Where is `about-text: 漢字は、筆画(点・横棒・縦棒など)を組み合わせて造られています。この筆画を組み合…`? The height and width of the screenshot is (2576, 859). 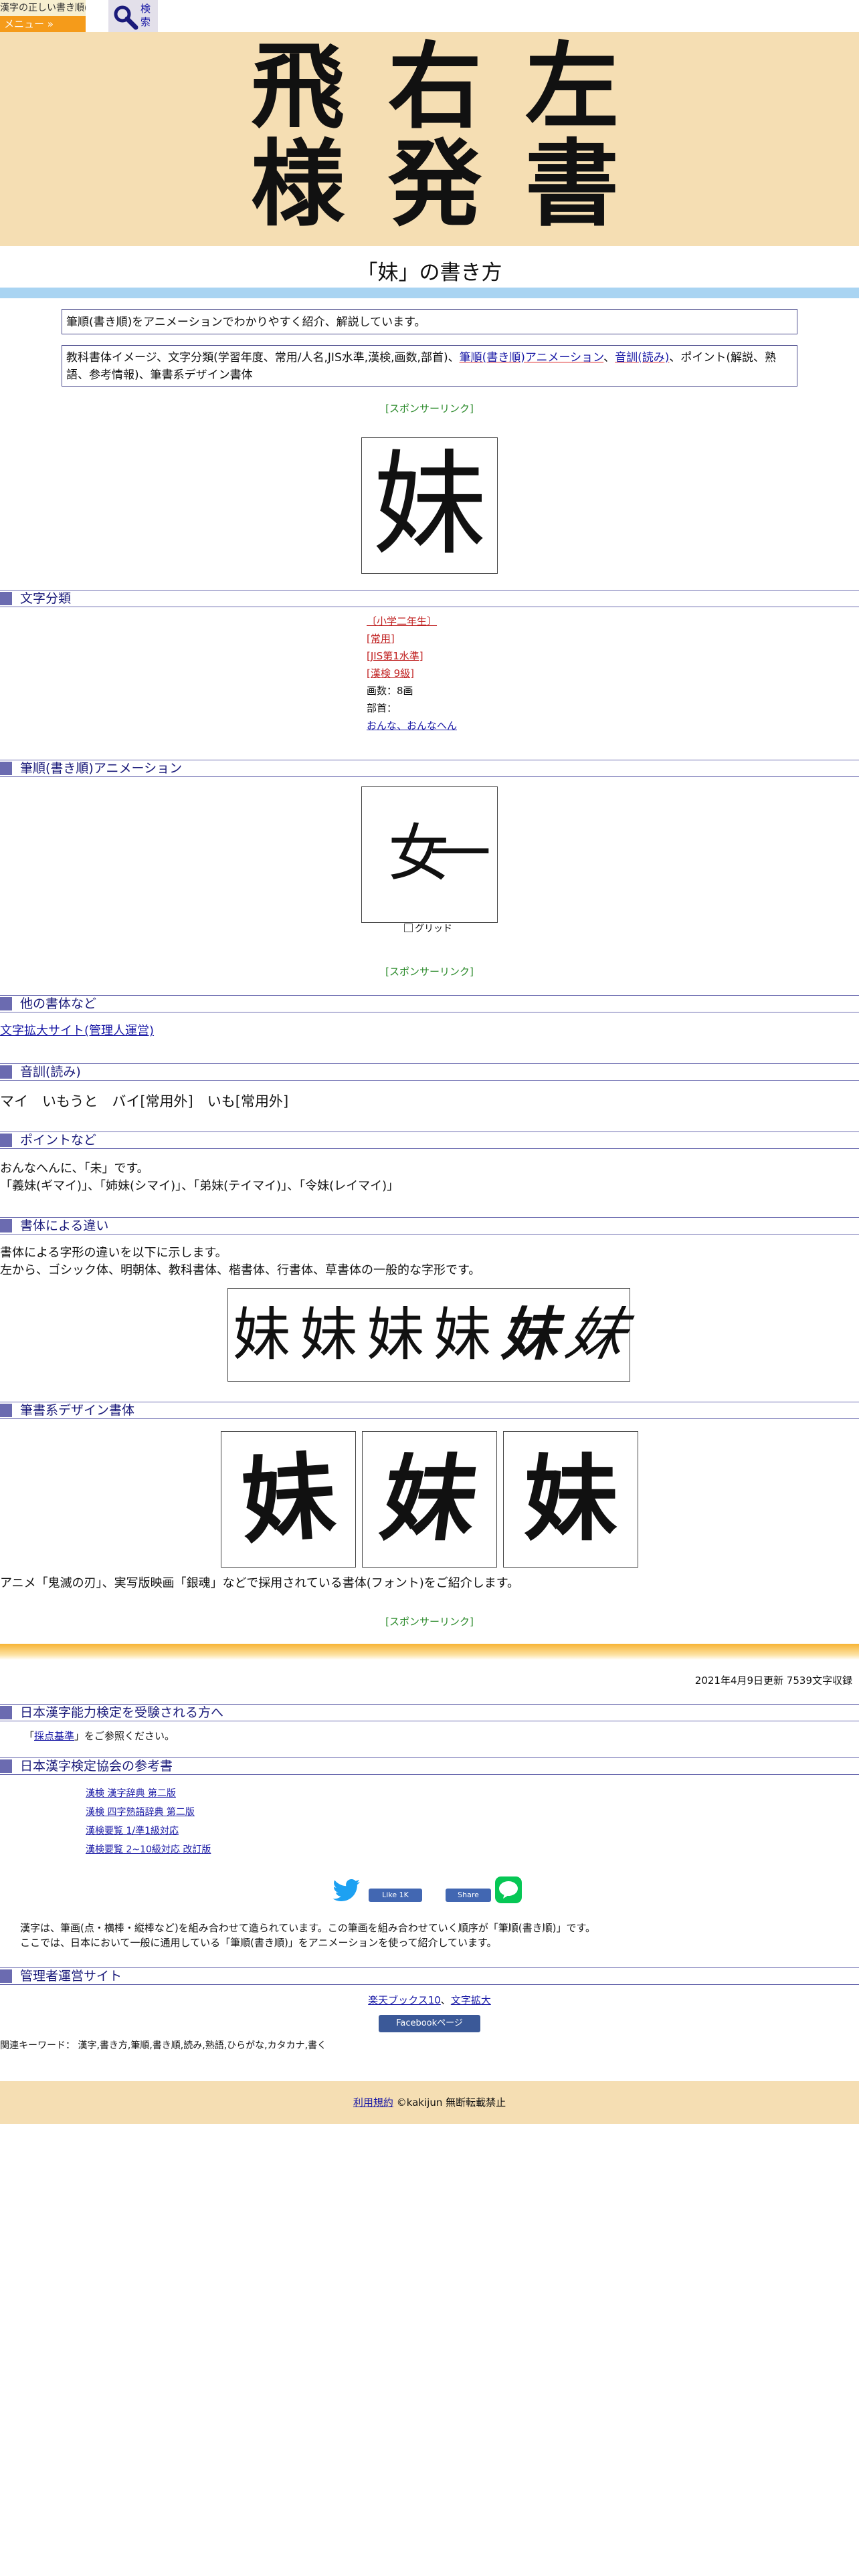
about-text: 漢字は、筆画(点・横棒・縦棒など)を組み合わせて造られています。この筆画を組み合… is located at coordinates (432, 1935).